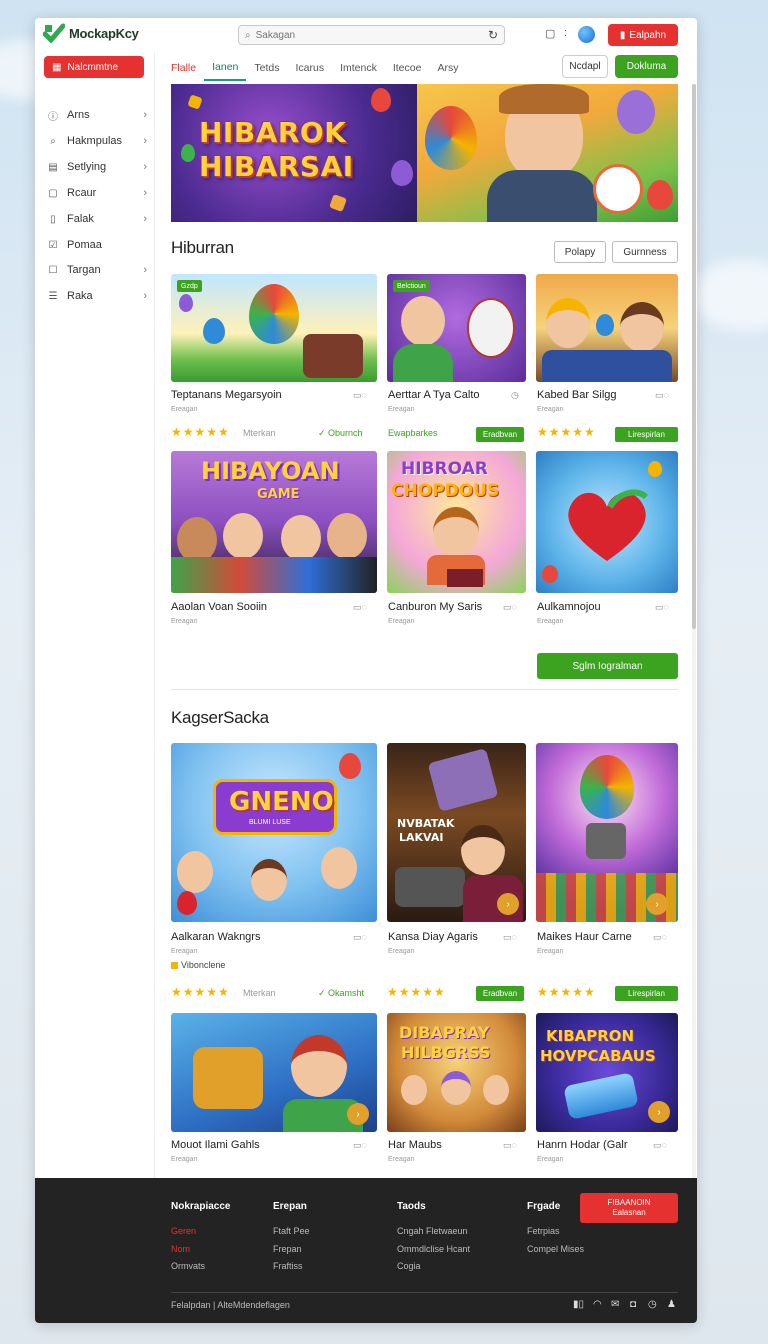 This screenshot has height=1344, width=768. What do you see at coordinates (577, 395) in the screenshot?
I see `card-title: Kabed Bar Silgg` at bounding box center [577, 395].